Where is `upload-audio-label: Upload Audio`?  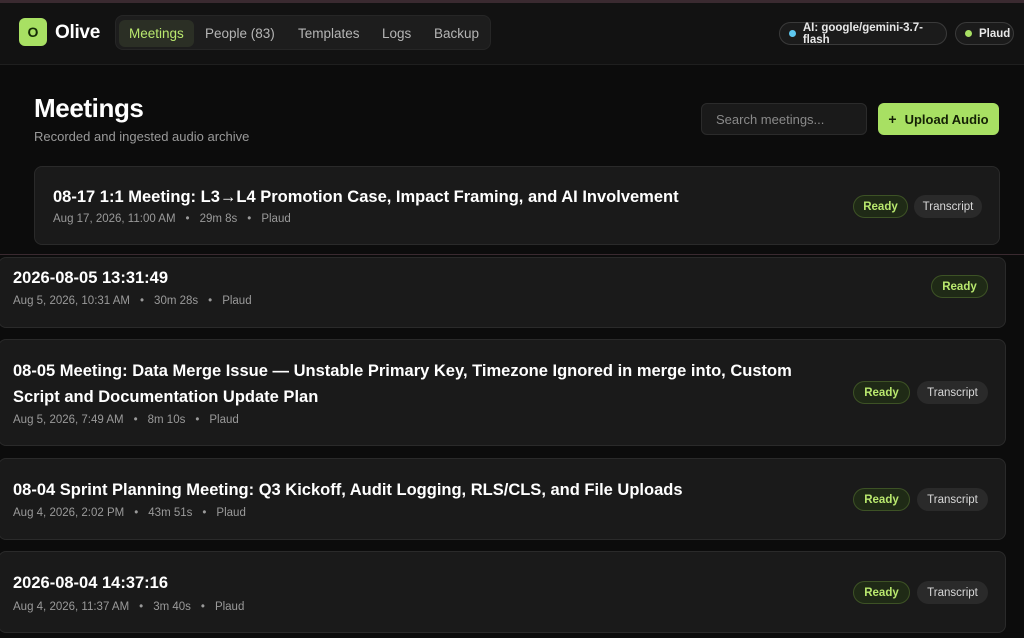
upload-audio-label: Upload Audio is located at coordinates (946, 119).